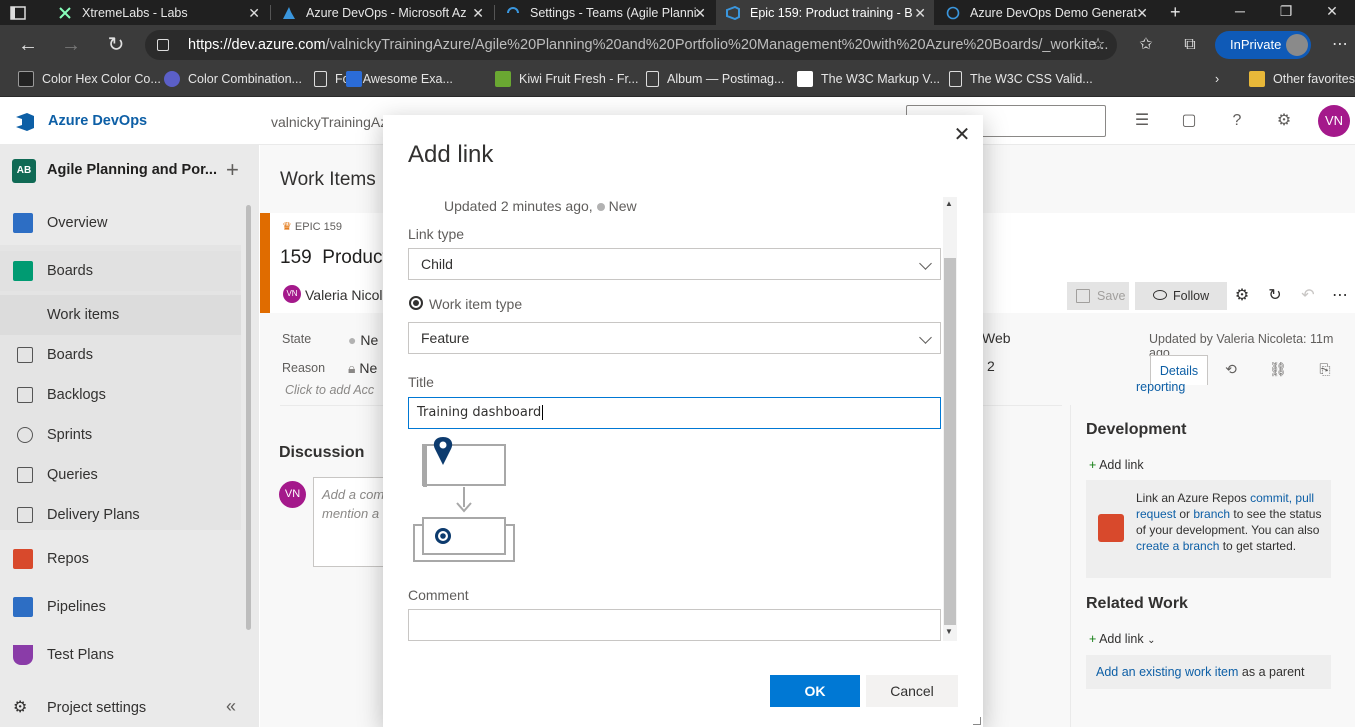  I want to click on dev-text: or, so click(1185, 514).